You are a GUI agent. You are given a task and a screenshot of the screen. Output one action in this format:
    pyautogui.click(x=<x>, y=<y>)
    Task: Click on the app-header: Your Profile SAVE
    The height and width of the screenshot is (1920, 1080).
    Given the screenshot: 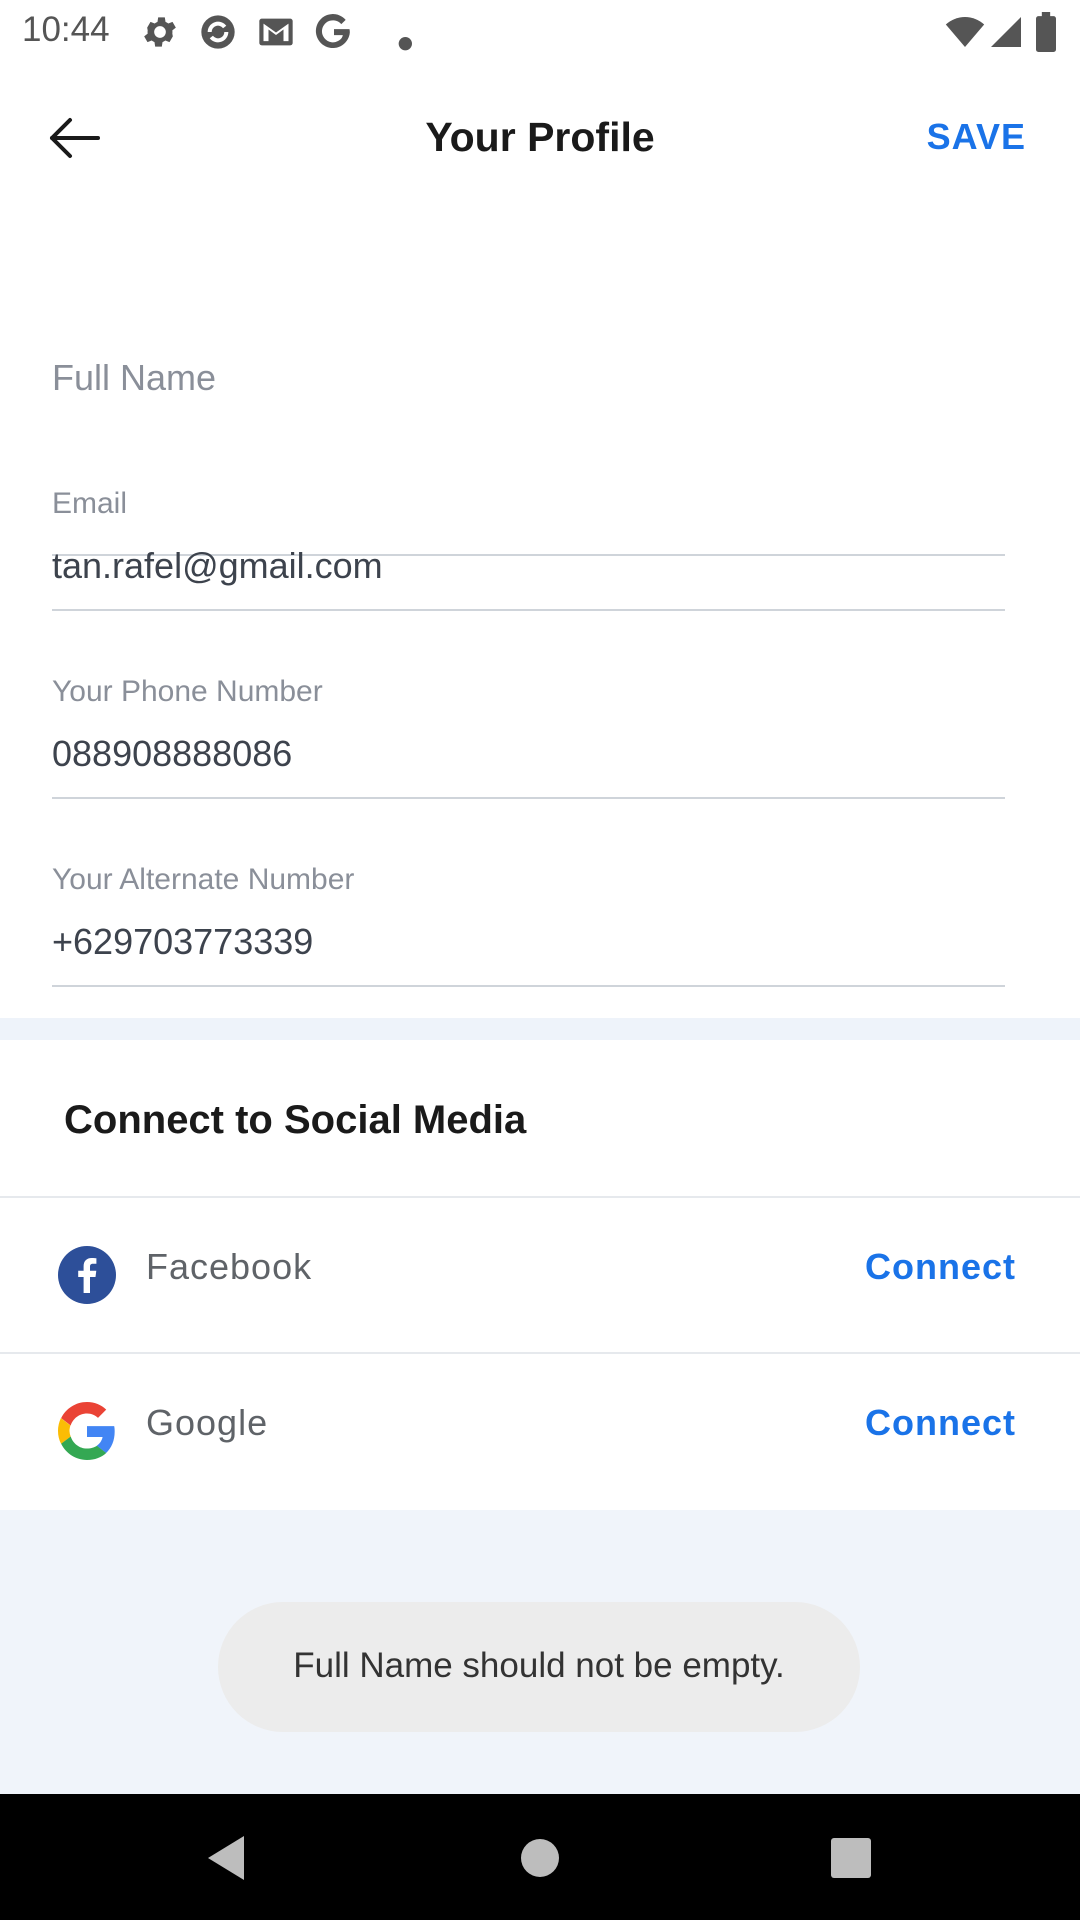 What is the action you would take?
    pyautogui.click(x=540, y=139)
    